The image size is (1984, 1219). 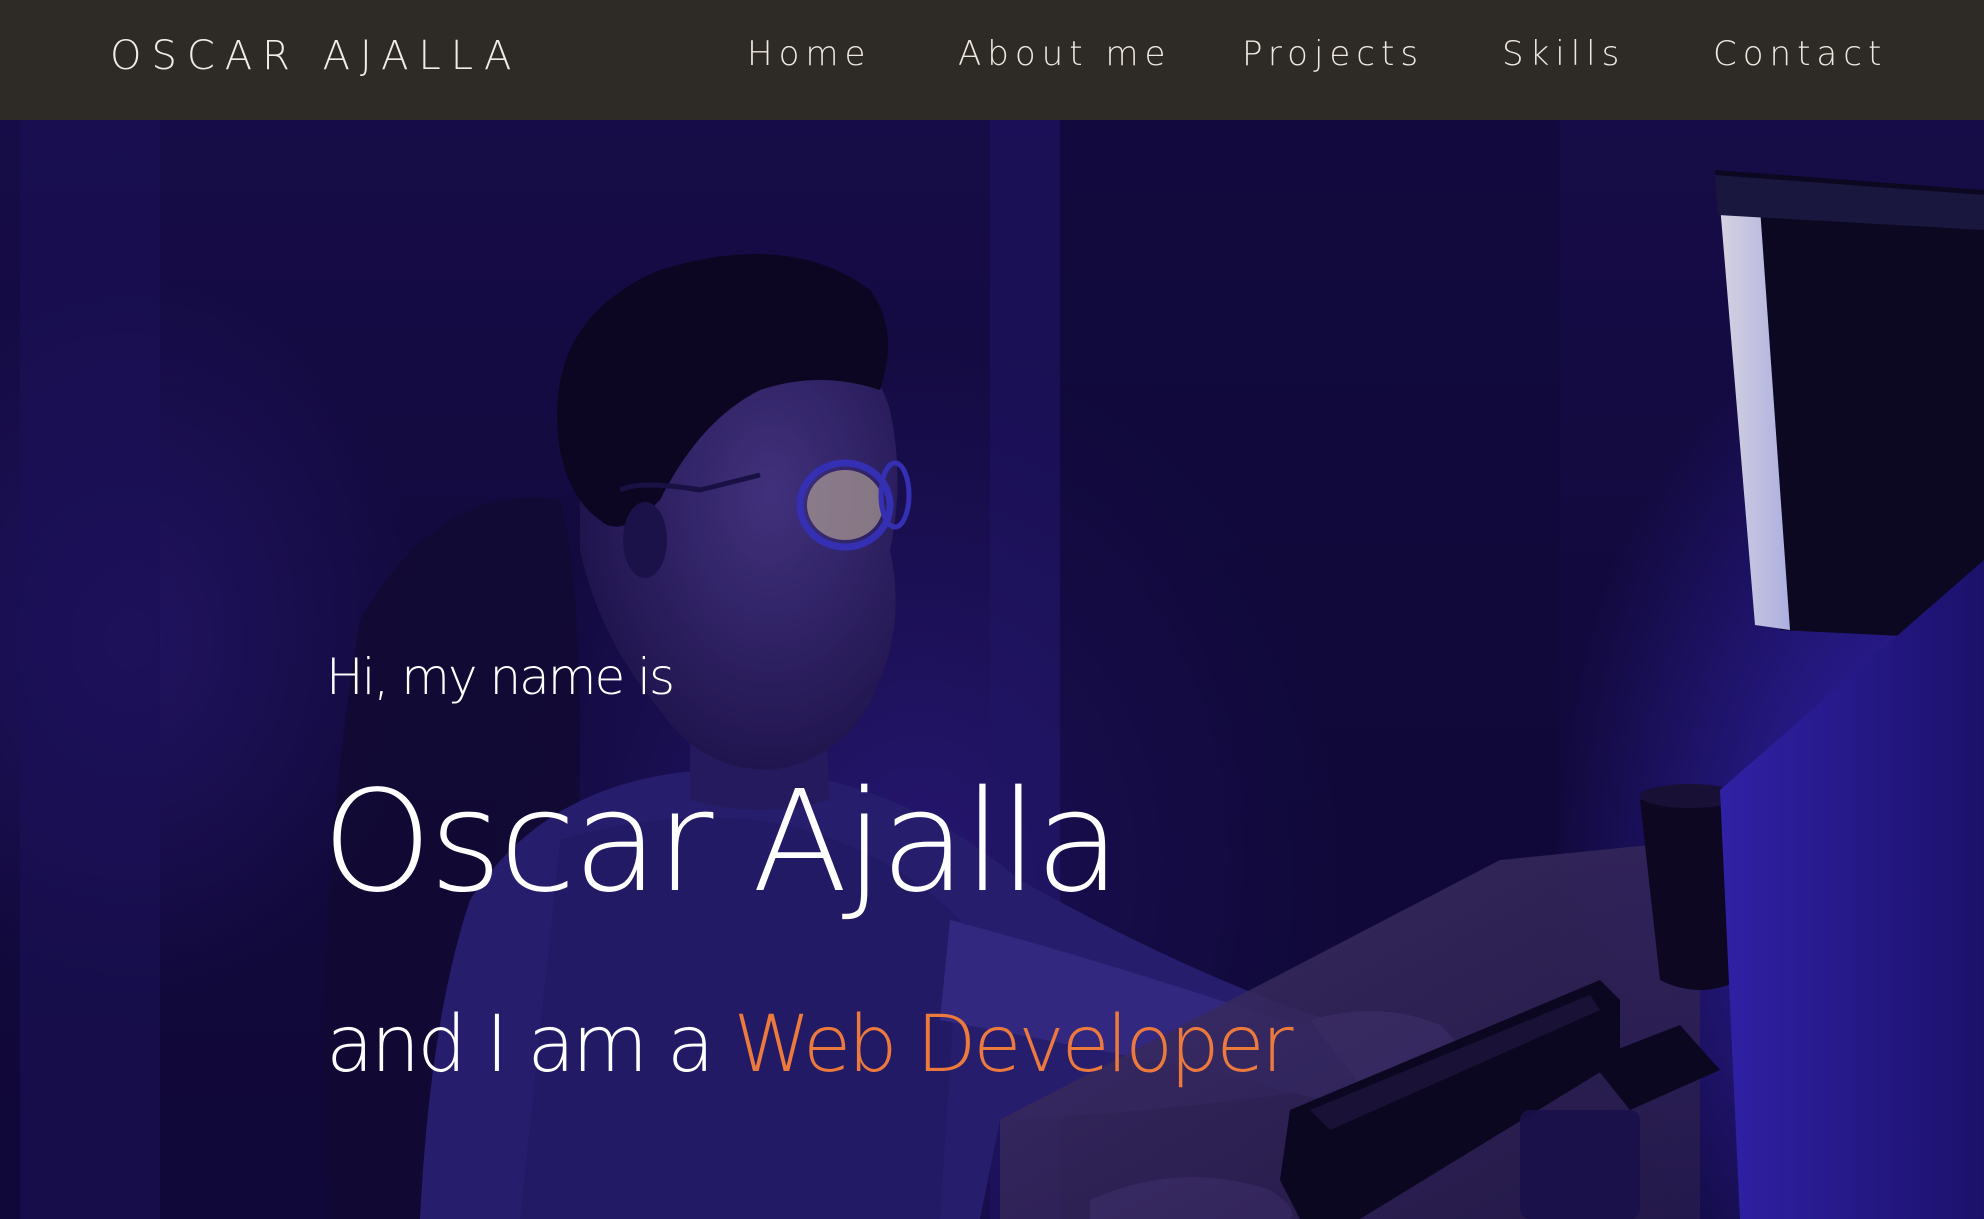 I want to click on nav-item-about: About me, so click(x=1064, y=56).